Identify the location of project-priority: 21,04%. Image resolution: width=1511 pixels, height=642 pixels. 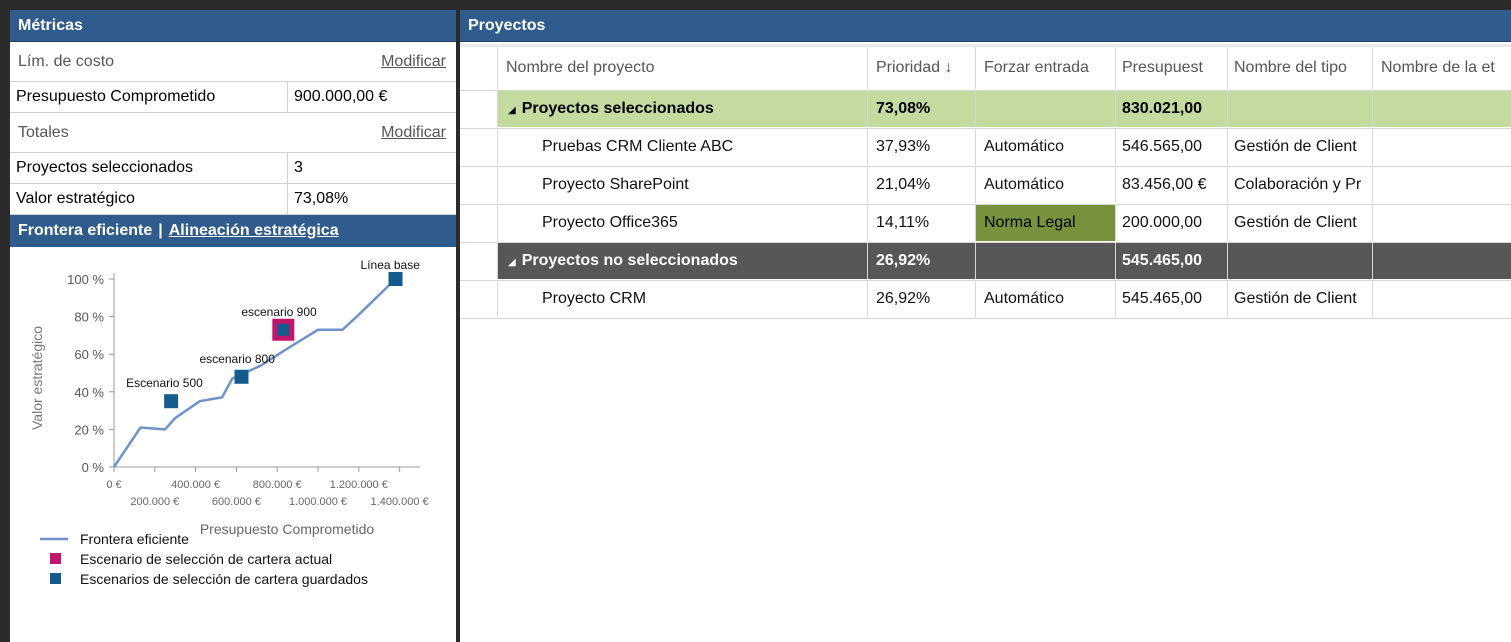
(922, 185).